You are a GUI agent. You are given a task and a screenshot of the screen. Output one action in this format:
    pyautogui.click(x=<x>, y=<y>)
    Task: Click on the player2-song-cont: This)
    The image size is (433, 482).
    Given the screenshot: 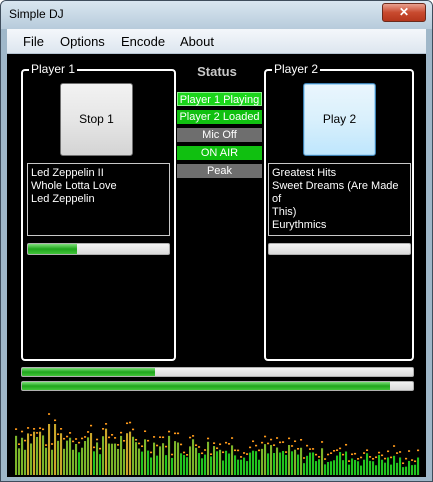 What is the action you would take?
    pyautogui.click(x=284, y=212)
    